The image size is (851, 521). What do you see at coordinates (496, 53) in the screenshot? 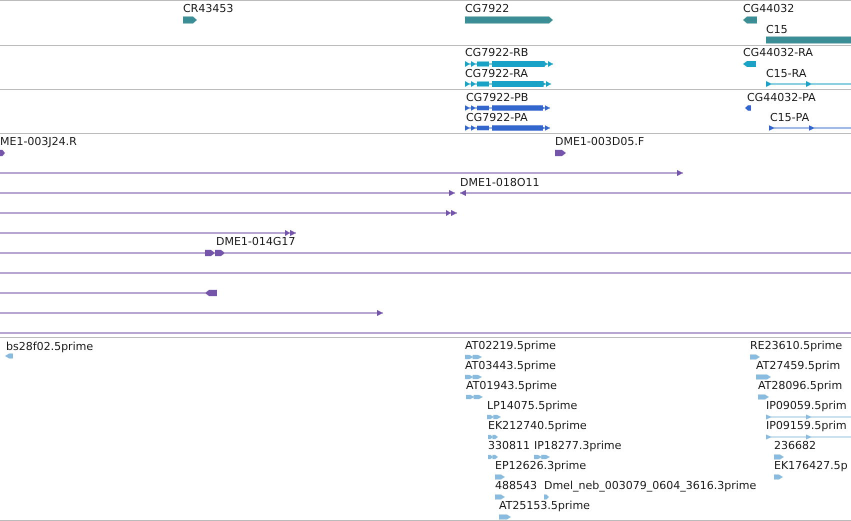
I see `feature-label: CG7922-RB` at bounding box center [496, 53].